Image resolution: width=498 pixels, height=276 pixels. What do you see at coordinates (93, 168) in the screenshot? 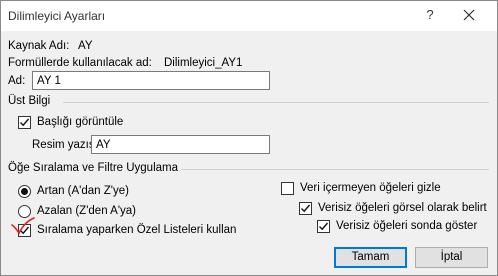
I see `sorting-section-title: Öğe Sıralama ve Filtre Uygulama` at bounding box center [93, 168].